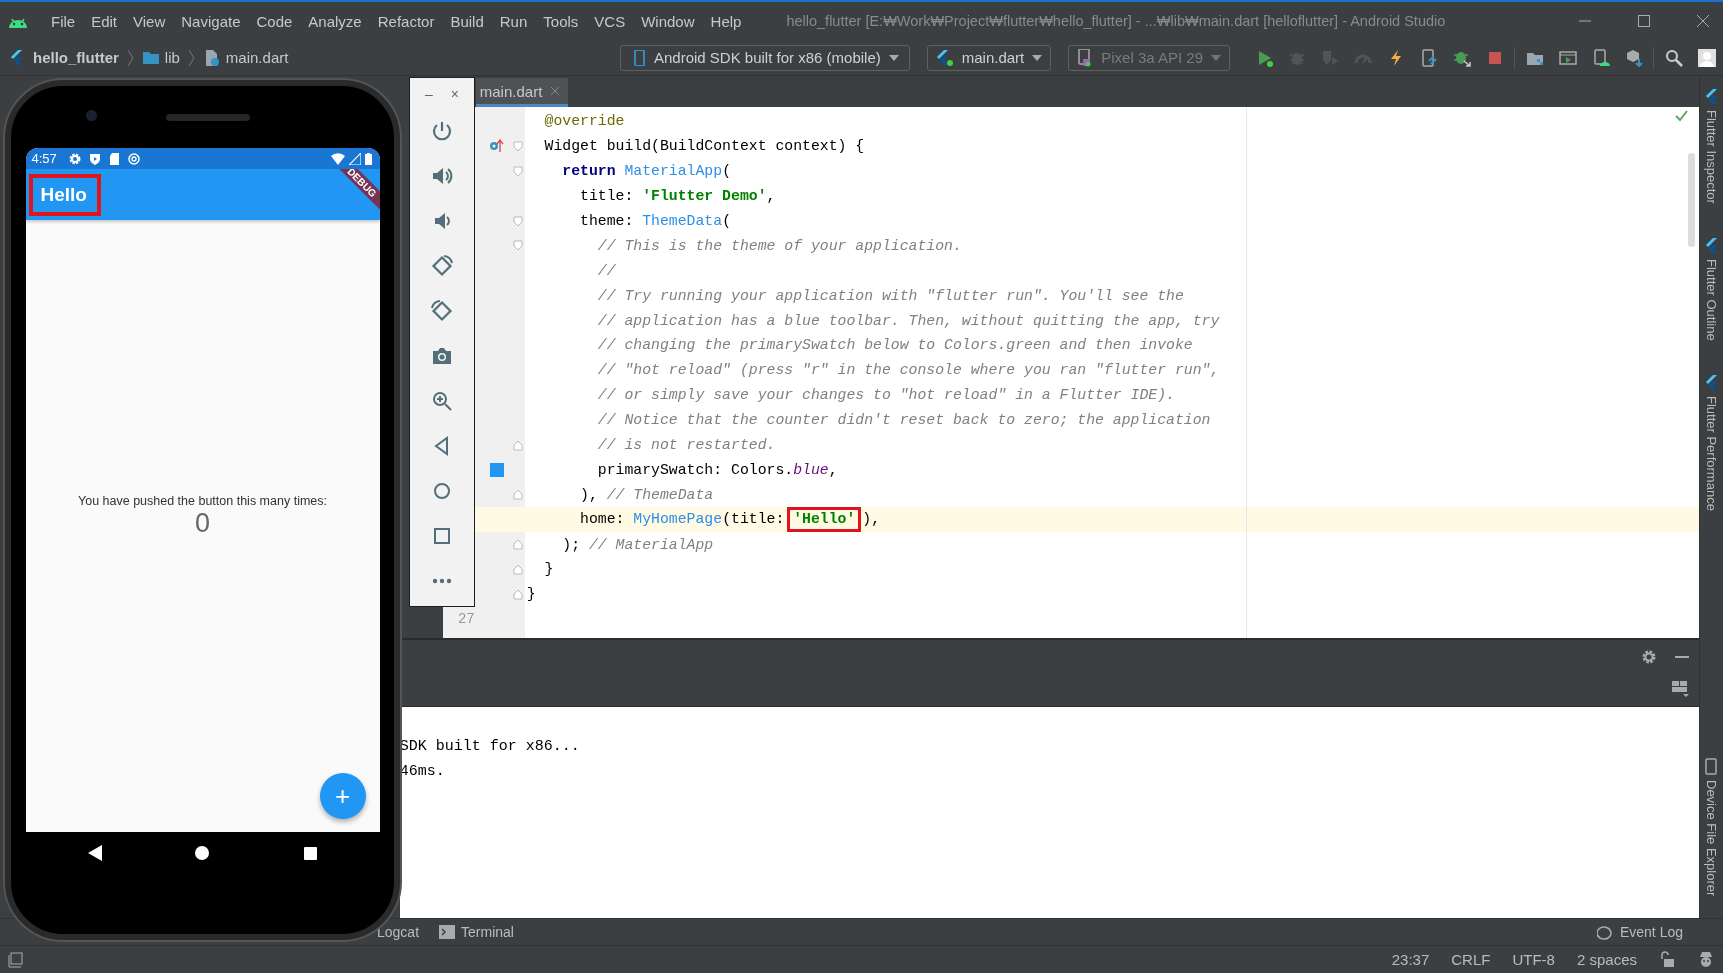  Describe the element at coordinates (1711, 288) in the screenshot. I see `tool-window-tab: Flutter Outline` at that location.